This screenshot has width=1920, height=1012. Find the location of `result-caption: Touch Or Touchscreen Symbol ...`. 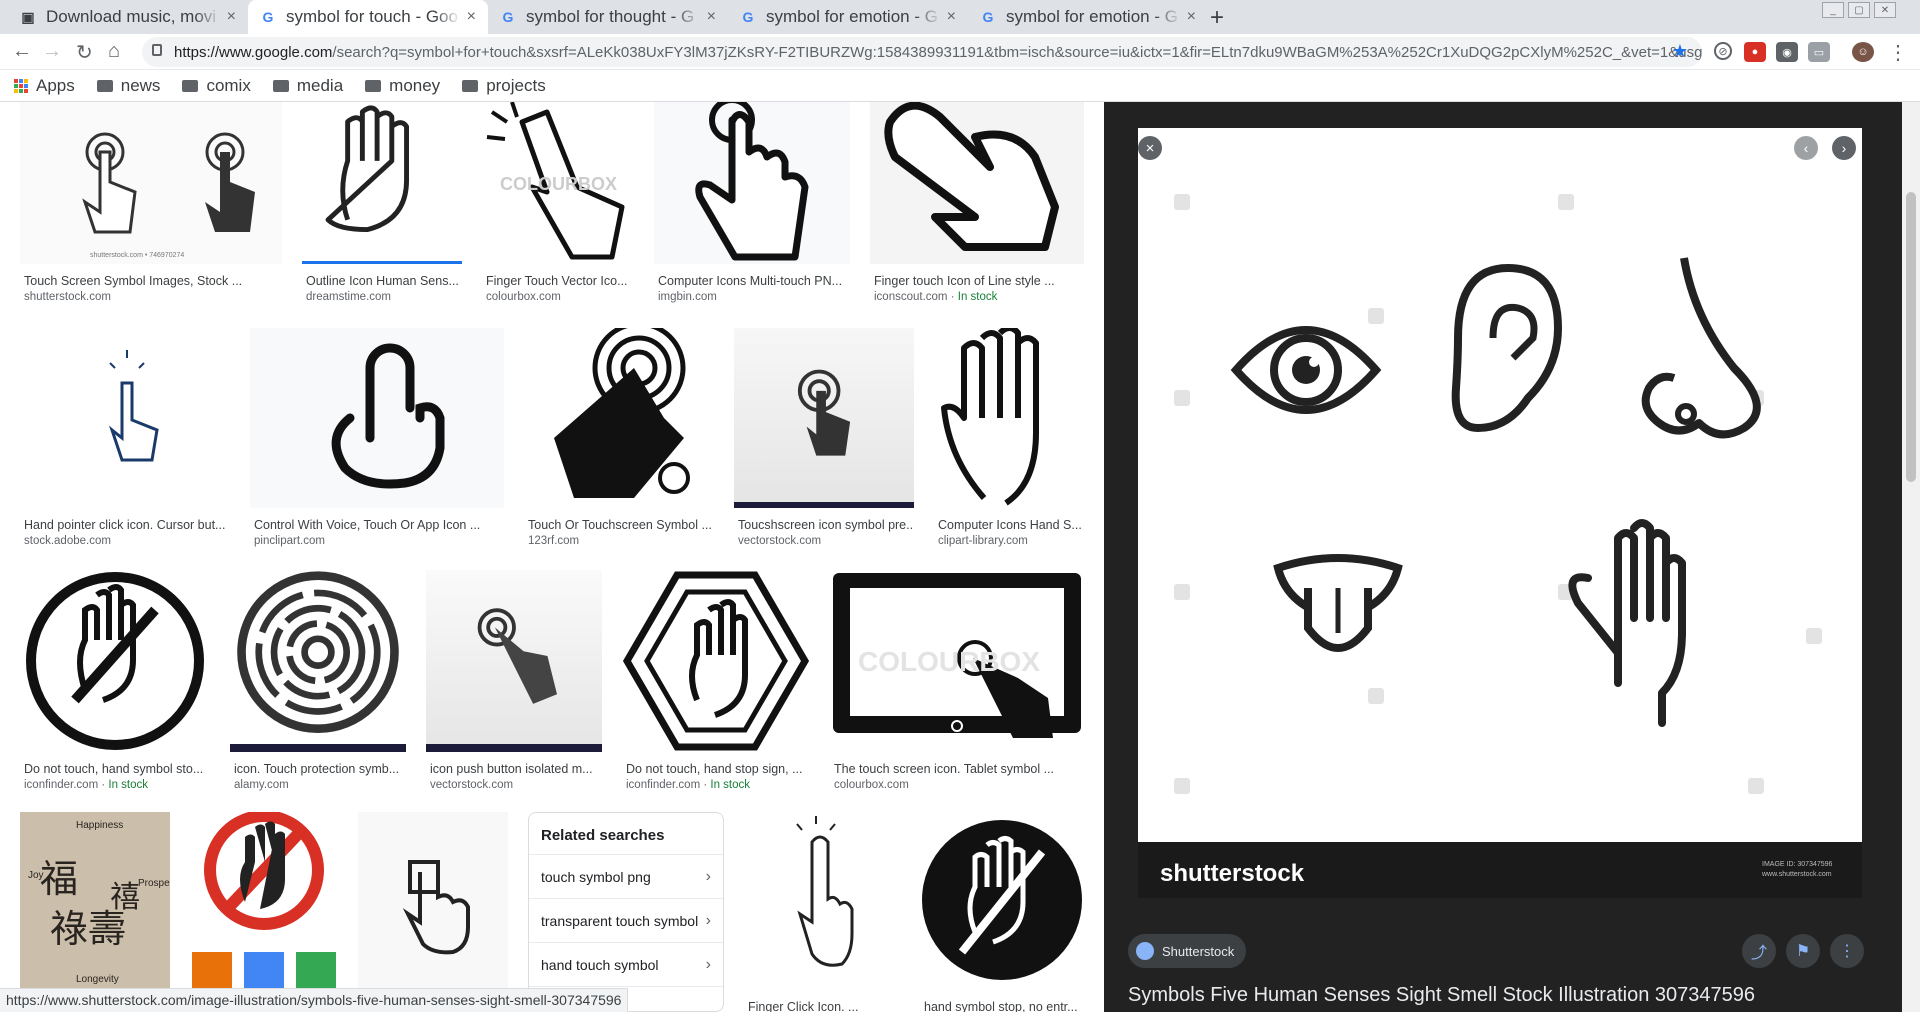

result-caption: Touch Or Touchscreen Symbol ... is located at coordinates (620, 525).